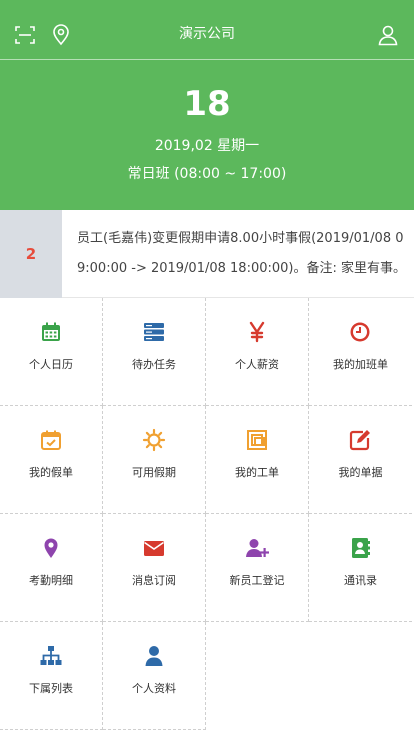 The width and height of the screenshot is (414, 736). I want to click on menu-item-label: 待办任务, so click(154, 364).